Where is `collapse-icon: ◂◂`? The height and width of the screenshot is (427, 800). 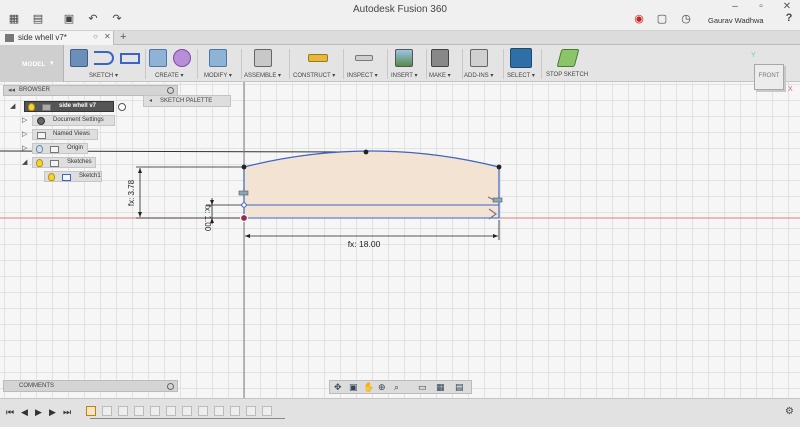
collapse-icon: ◂◂ is located at coordinates (11, 90).